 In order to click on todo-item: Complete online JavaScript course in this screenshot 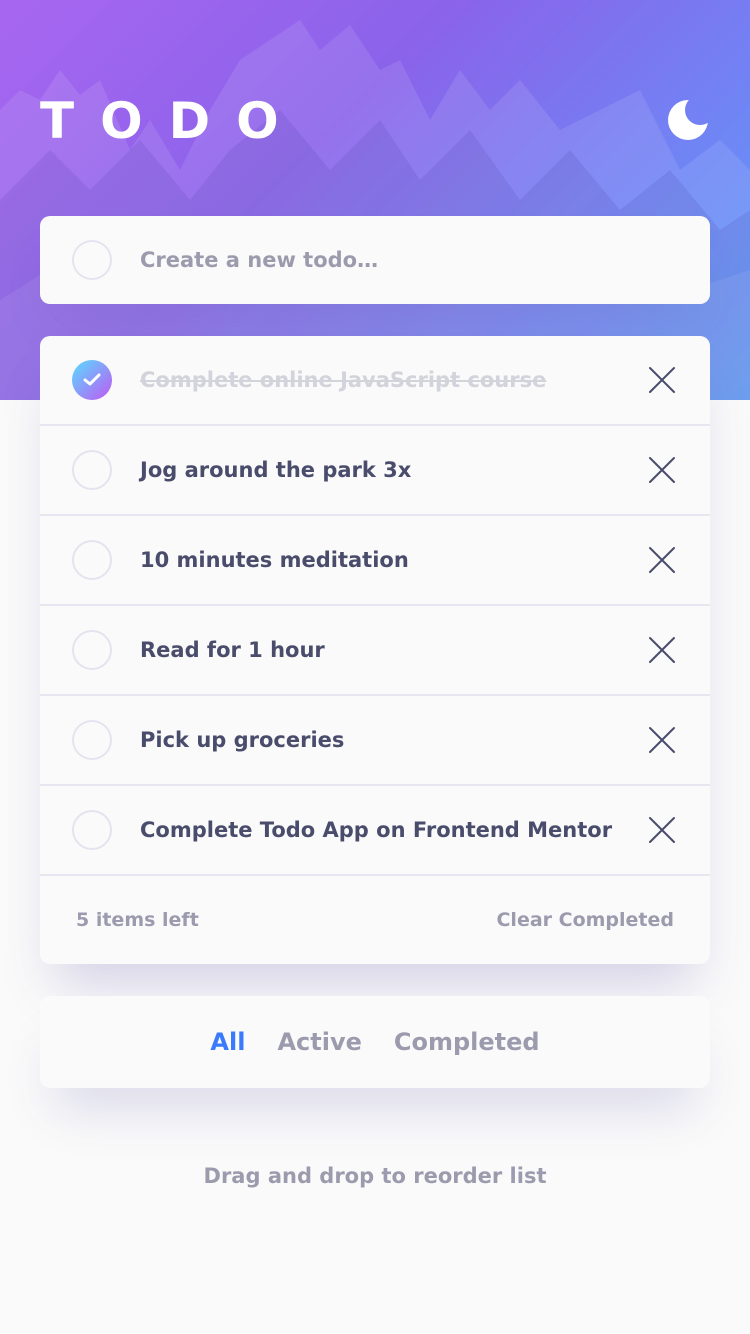, I will do `click(375, 381)`.